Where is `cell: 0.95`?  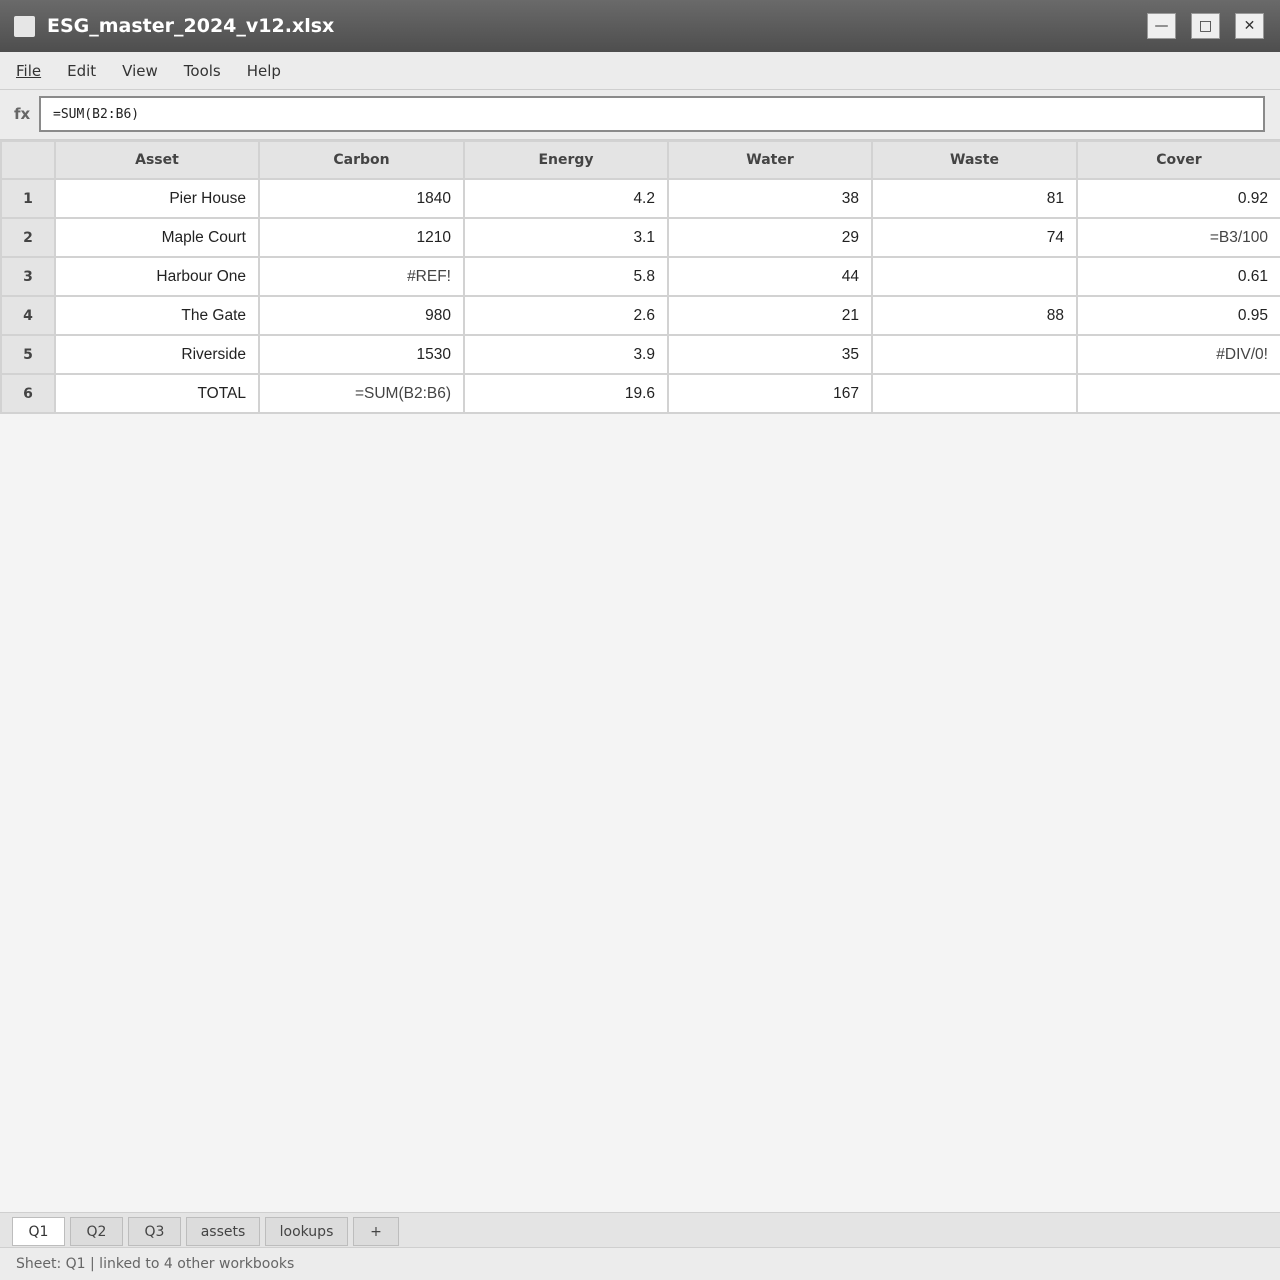
cell: 0.95 is located at coordinates (1178, 315).